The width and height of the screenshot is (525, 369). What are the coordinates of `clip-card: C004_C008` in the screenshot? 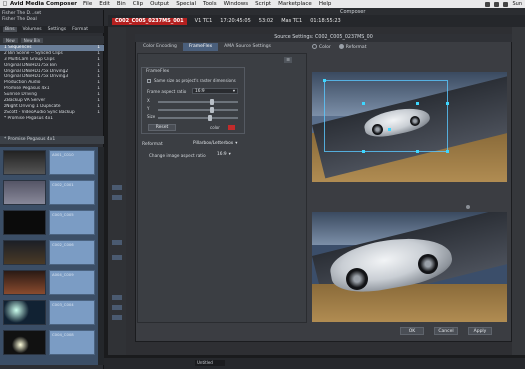 It's located at (72, 342).